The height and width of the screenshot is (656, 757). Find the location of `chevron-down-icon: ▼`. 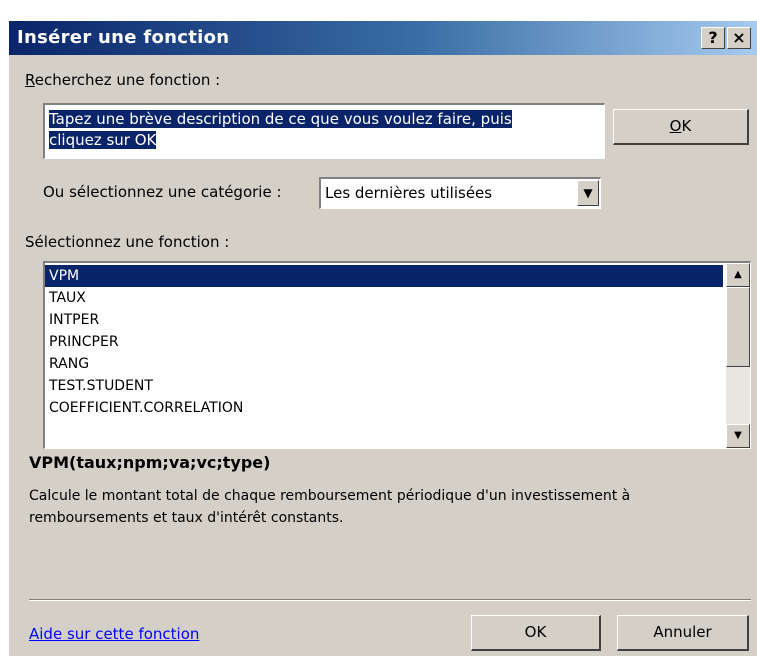

chevron-down-icon: ▼ is located at coordinates (588, 193).